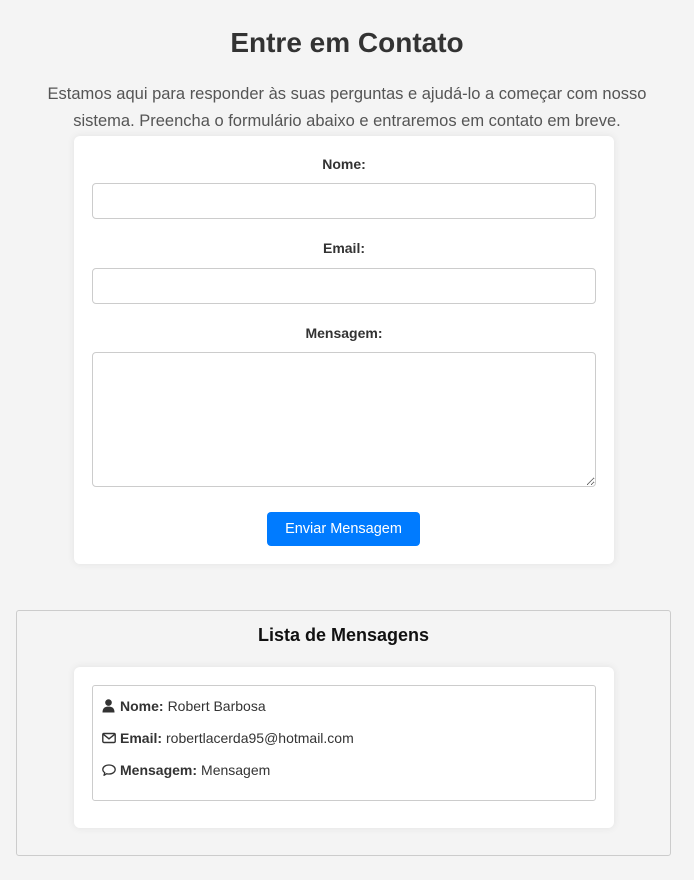 The width and height of the screenshot is (694, 880). What do you see at coordinates (236, 770) in the screenshot?
I see `message-body: Mensagem` at bounding box center [236, 770].